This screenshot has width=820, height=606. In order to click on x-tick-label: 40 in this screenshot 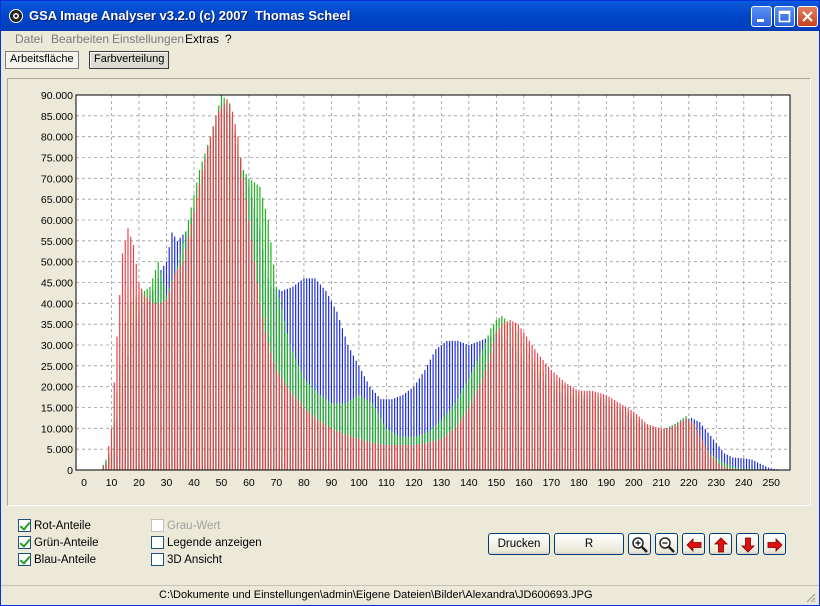, I will do `click(194, 483)`.